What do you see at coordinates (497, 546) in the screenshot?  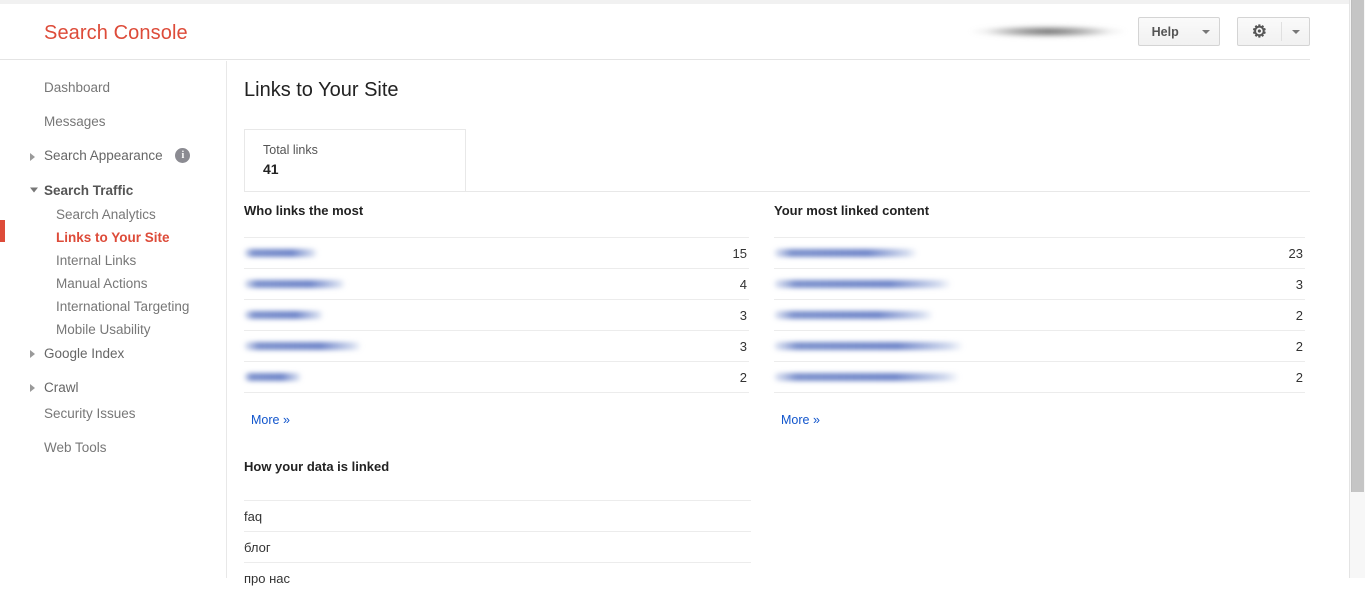 I see `list-item: блог` at bounding box center [497, 546].